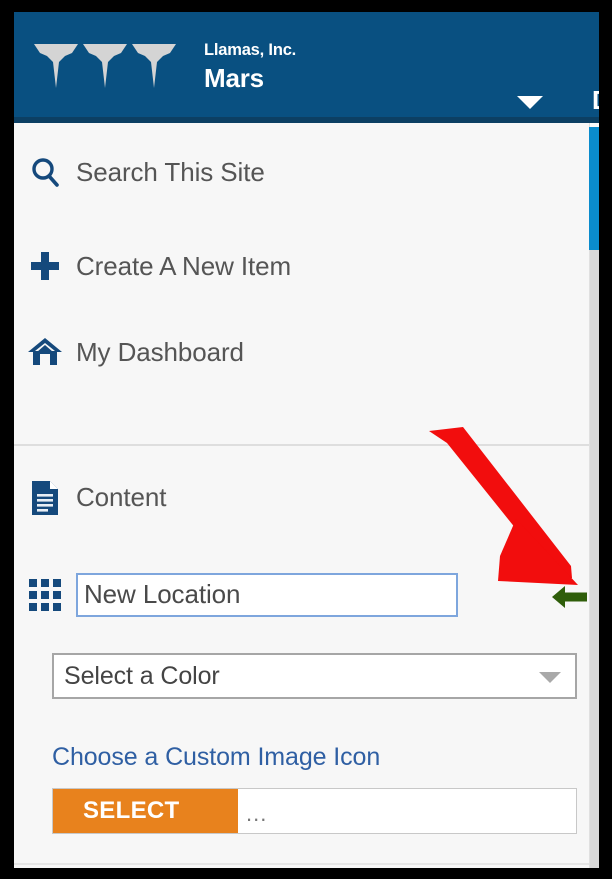 The image size is (612, 879). Describe the element at coordinates (530, 102) in the screenshot. I see `caret-down-icon` at that location.